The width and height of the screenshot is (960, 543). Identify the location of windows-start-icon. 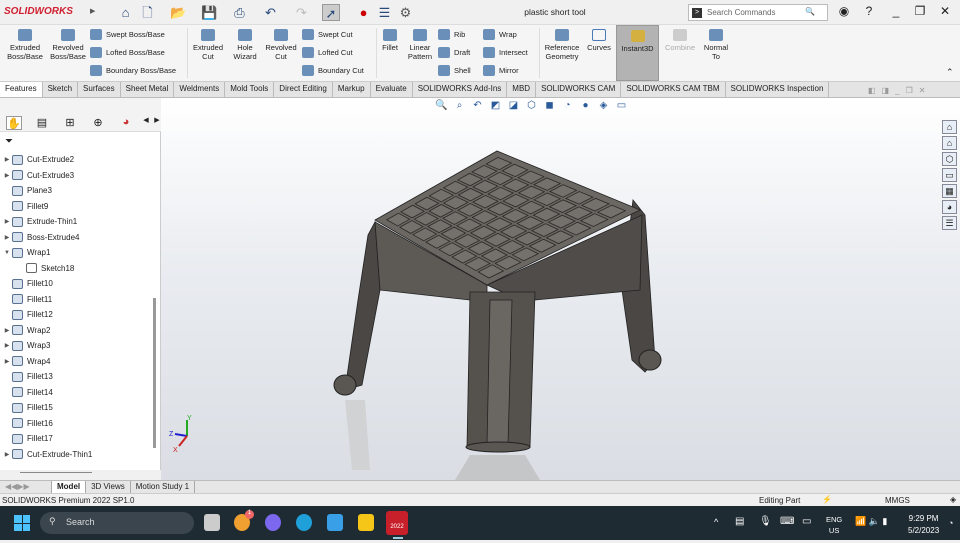
(22, 523).